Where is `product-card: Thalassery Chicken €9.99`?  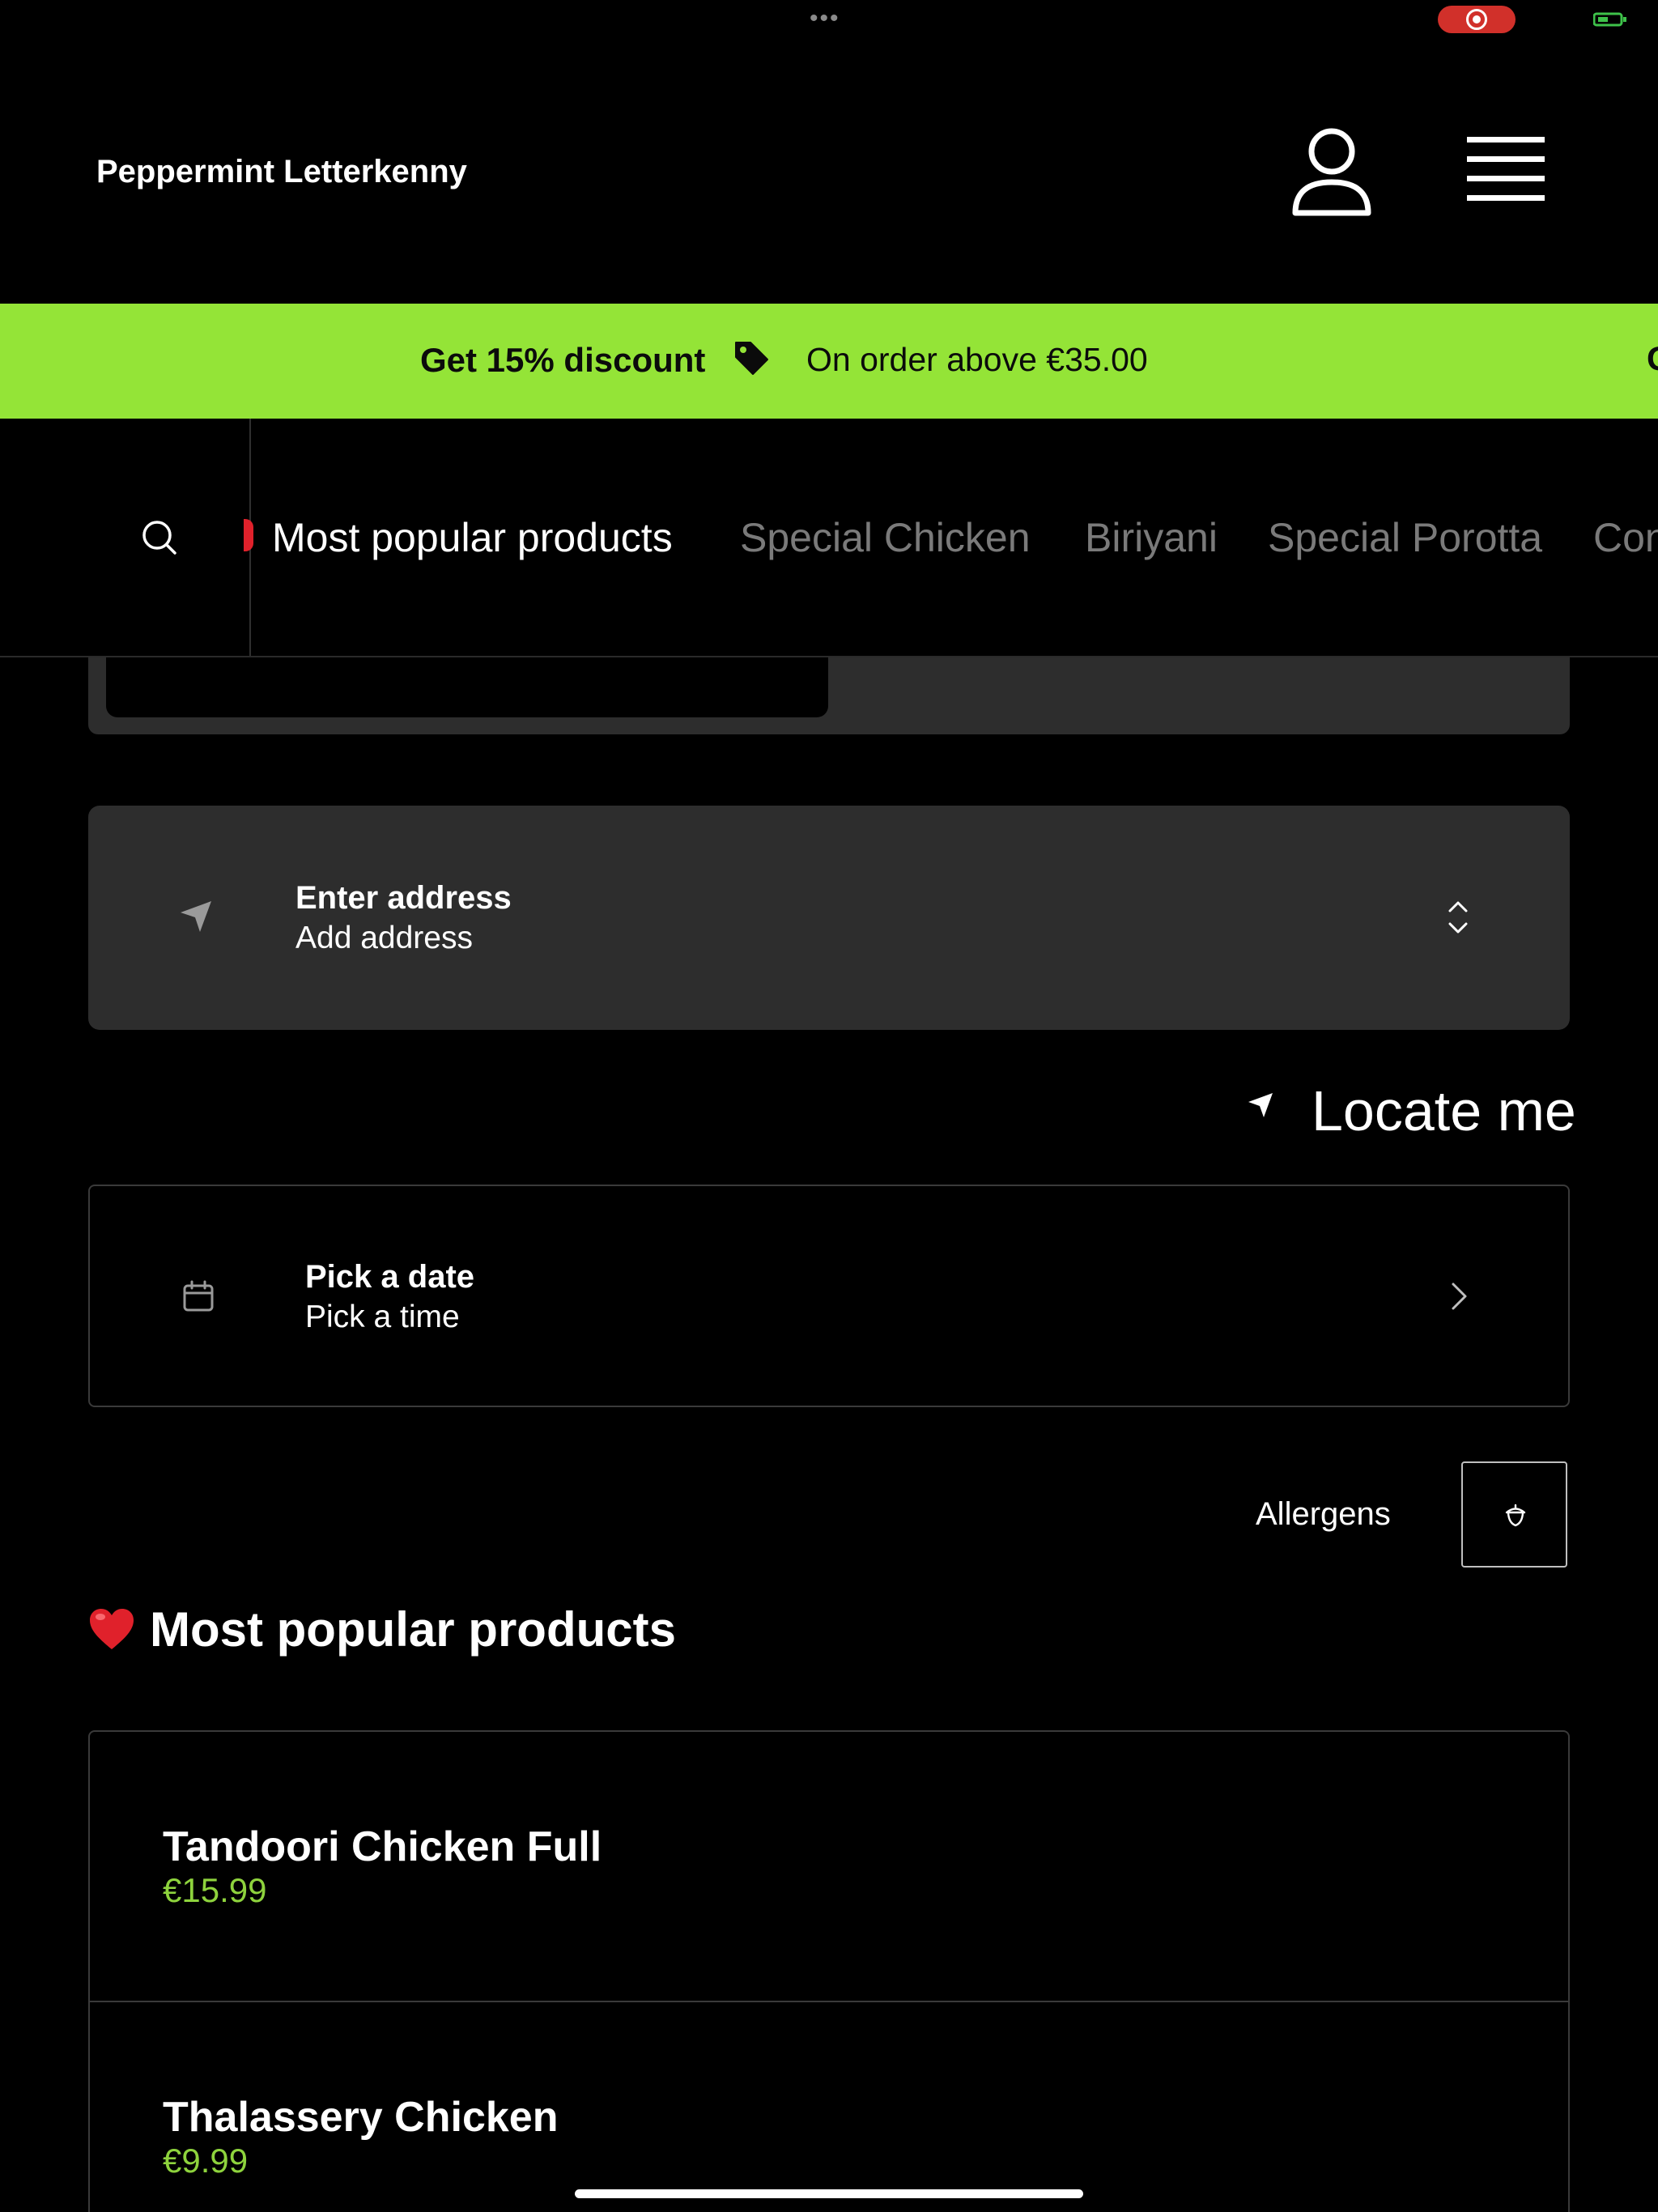
product-card: Thalassery Chicken €9.99 is located at coordinates (829, 2107).